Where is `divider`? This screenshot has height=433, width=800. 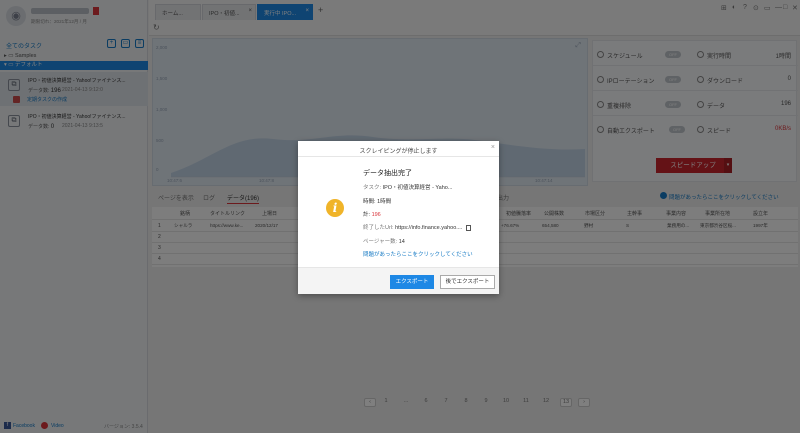 divider is located at coordinates (398, 156).